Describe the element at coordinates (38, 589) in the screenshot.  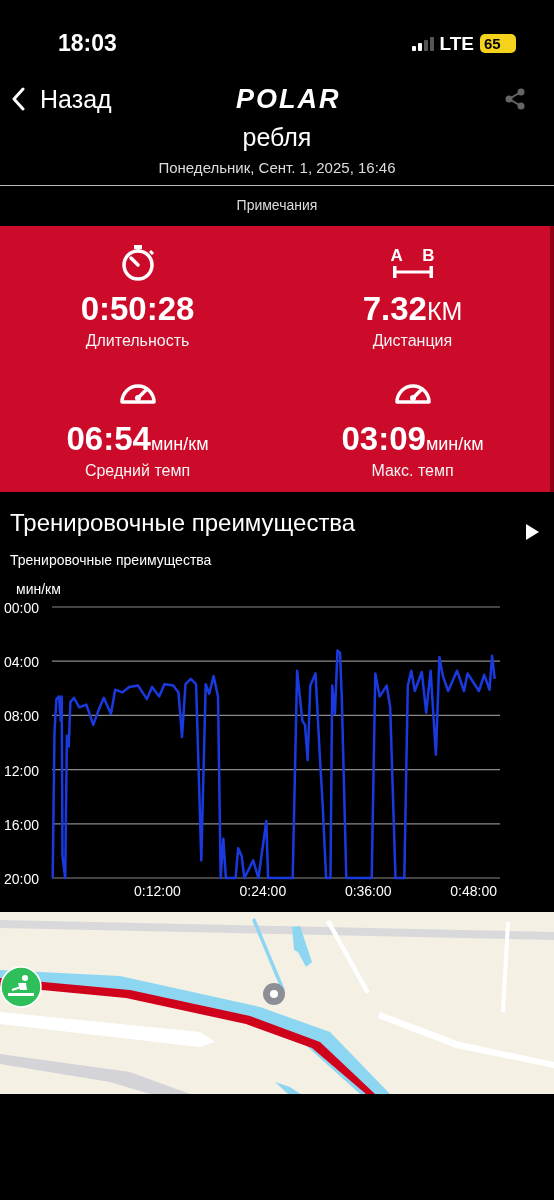
I see `axis-unit: мин/км` at that location.